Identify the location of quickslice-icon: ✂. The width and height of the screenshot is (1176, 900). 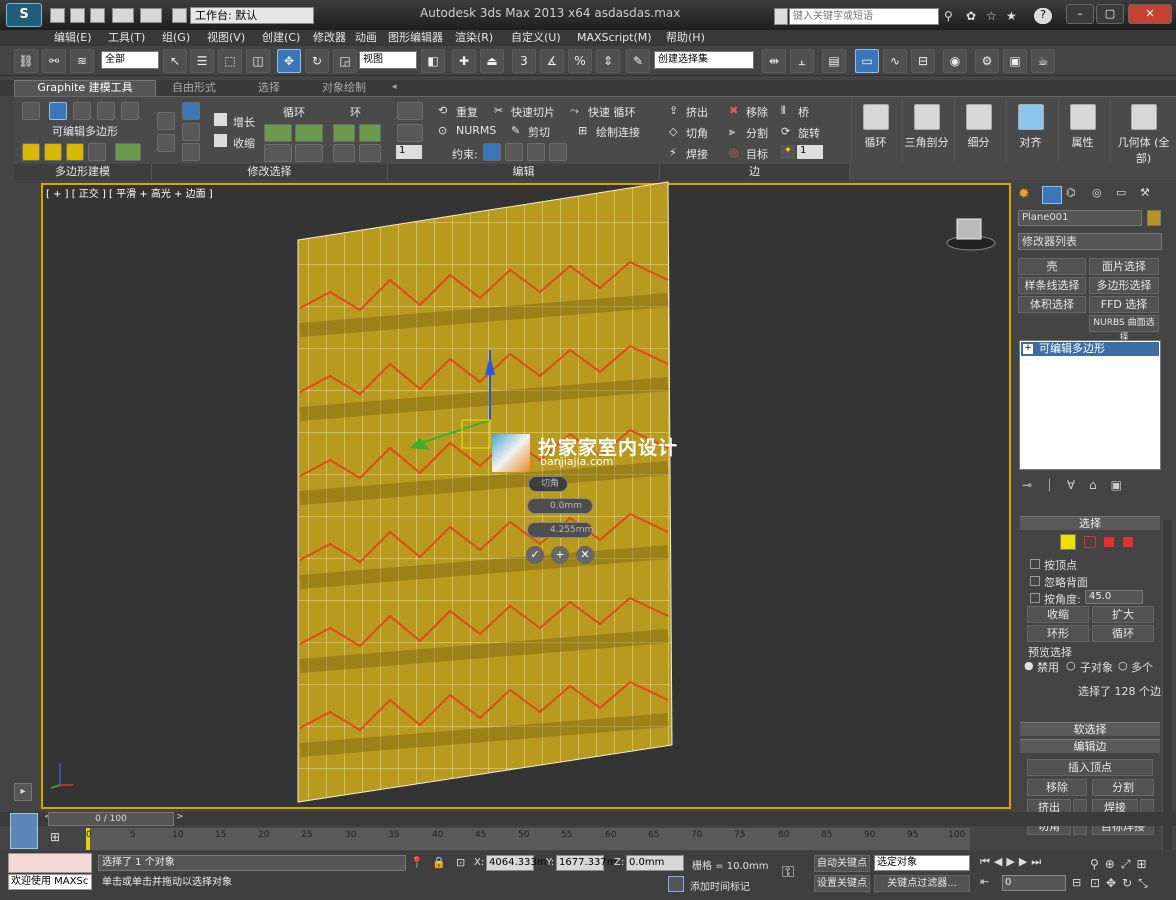
(498, 110).